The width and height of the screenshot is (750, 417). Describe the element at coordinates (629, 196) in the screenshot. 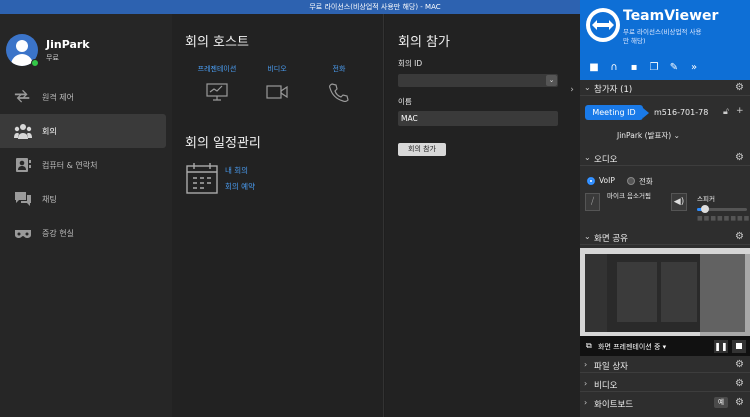

I see `mic-label: 마이크 음소거됨` at that location.